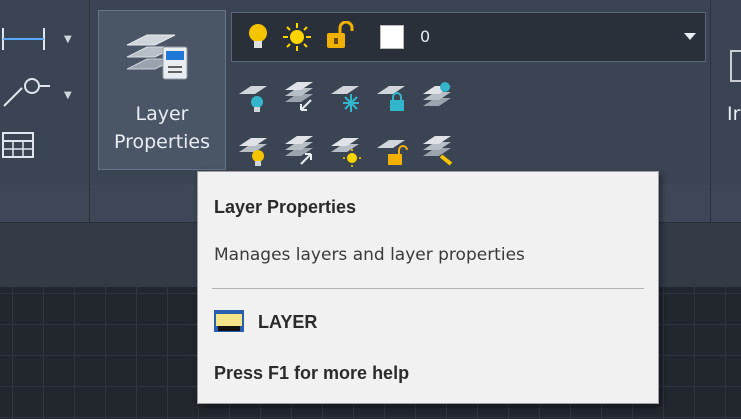  I want to click on layer-make-current-button, so click(301, 151).